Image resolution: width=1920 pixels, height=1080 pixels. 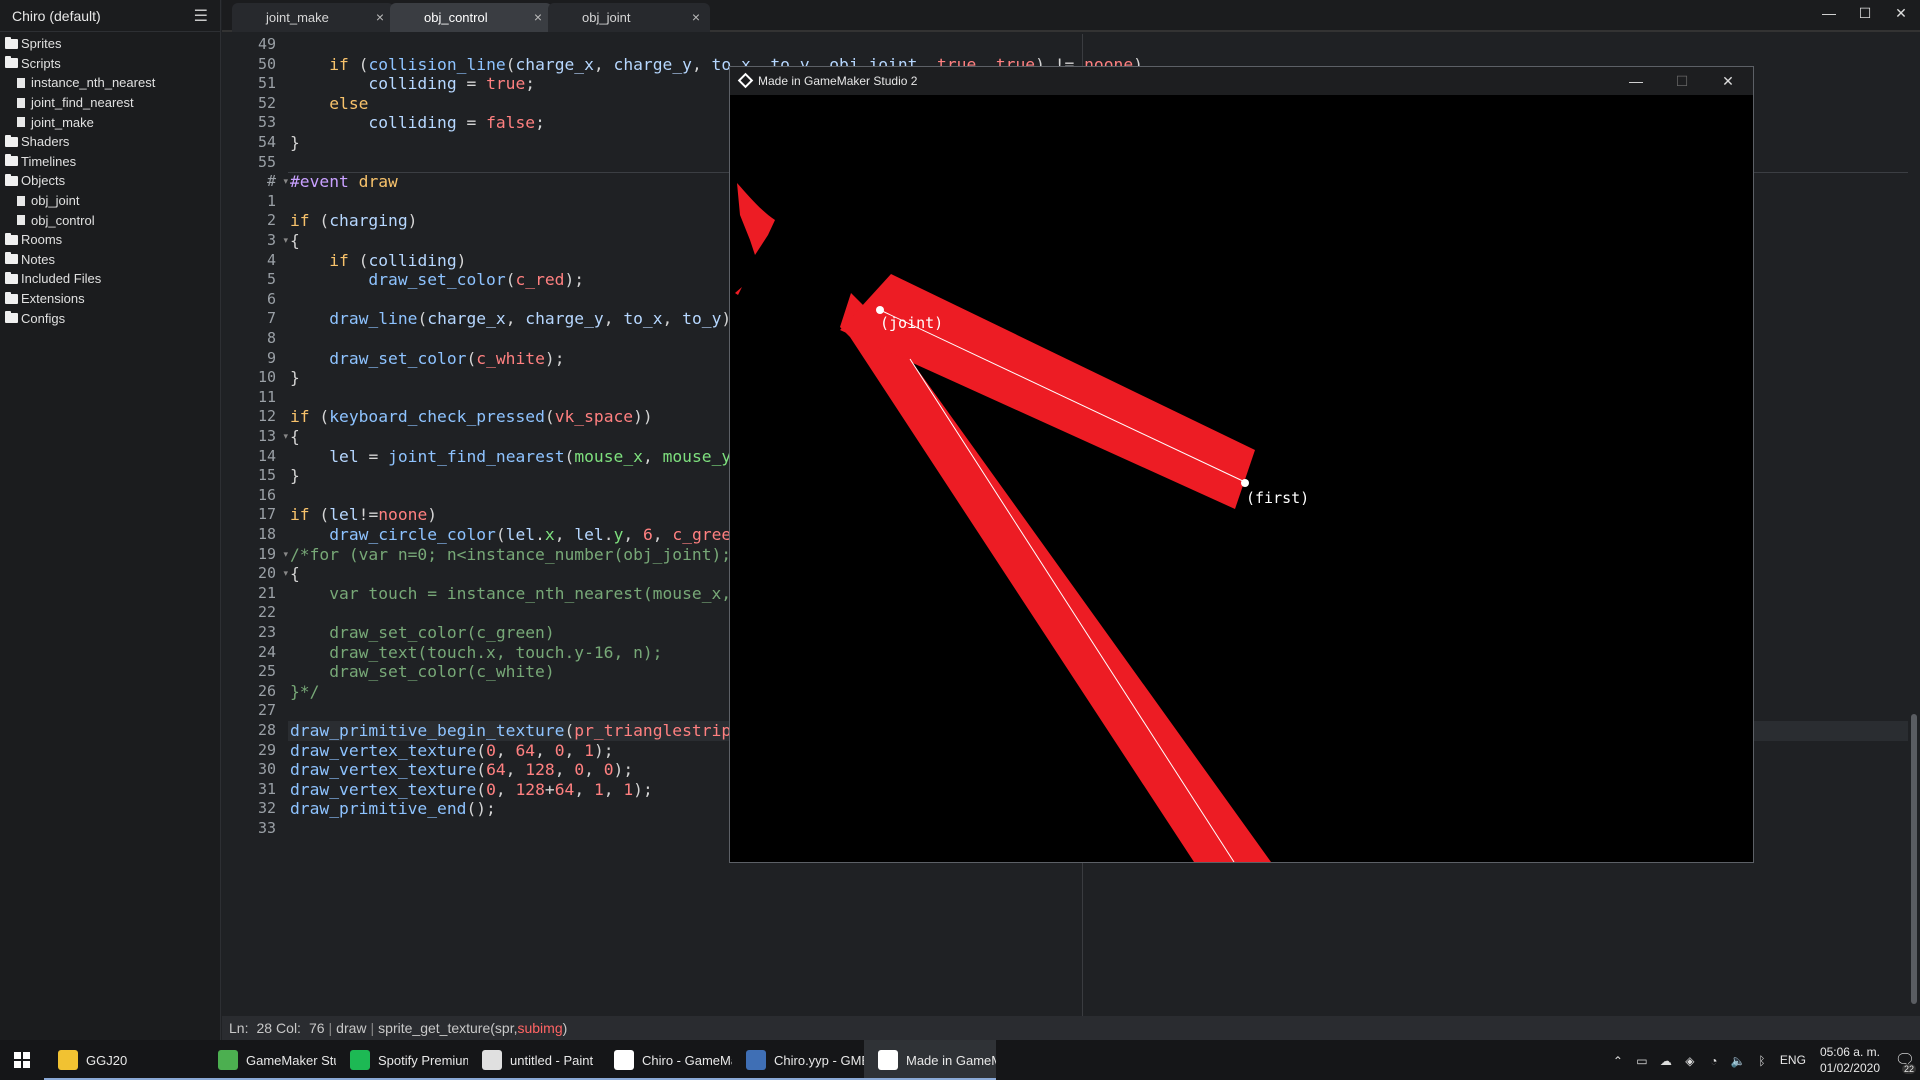 I want to click on bluetooth-icon: ᛒ, so click(x=1762, y=1061).